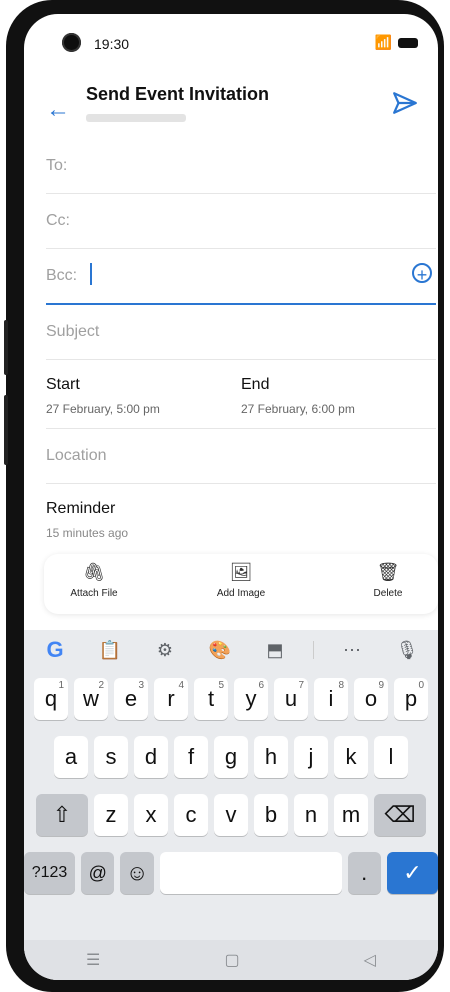 Image resolution: width=450 pixels, height=992 pixels. I want to click on status-time: 19:30, so click(112, 44).